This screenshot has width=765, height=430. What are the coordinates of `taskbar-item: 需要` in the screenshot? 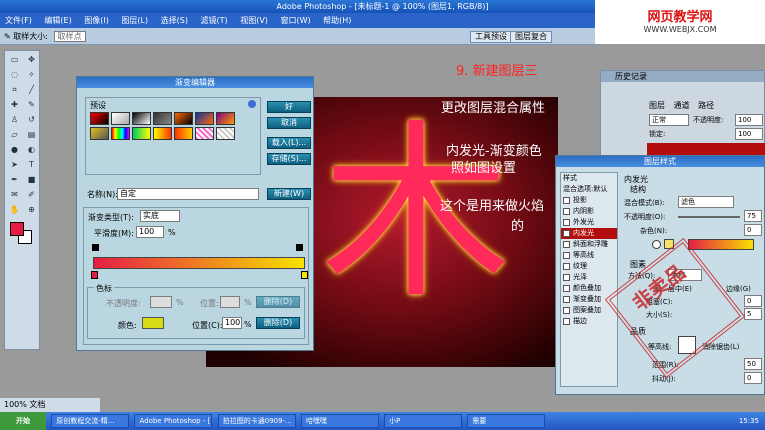 It's located at (506, 421).